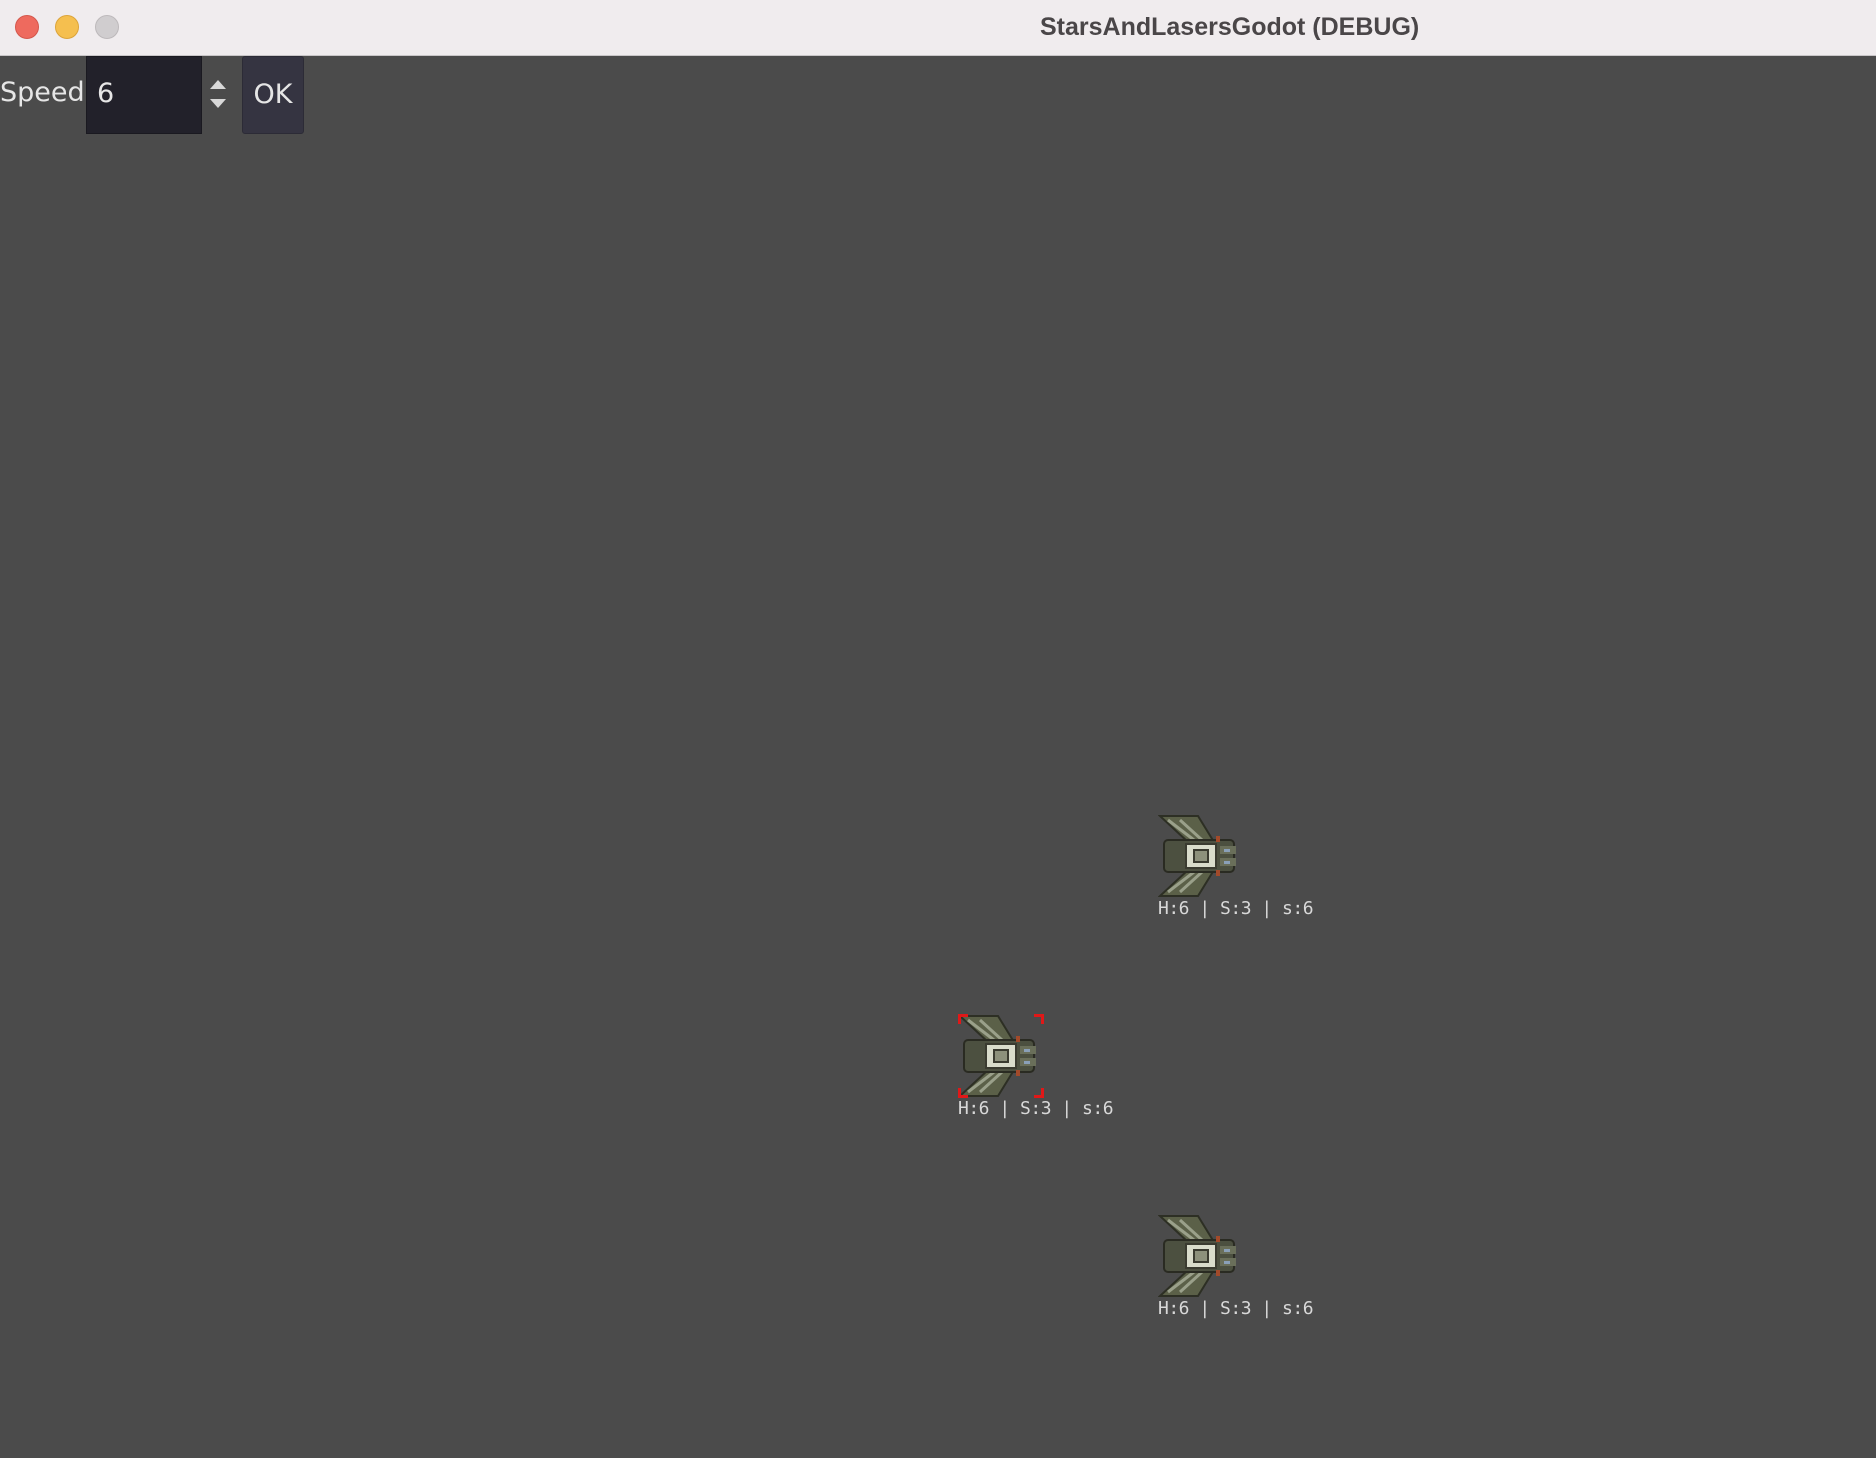 This screenshot has height=1458, width=1876. What do you see at coordinates (218, 94) in the screenshot?
I see `spin-arrows-icon` at bounding box center [218, 94].